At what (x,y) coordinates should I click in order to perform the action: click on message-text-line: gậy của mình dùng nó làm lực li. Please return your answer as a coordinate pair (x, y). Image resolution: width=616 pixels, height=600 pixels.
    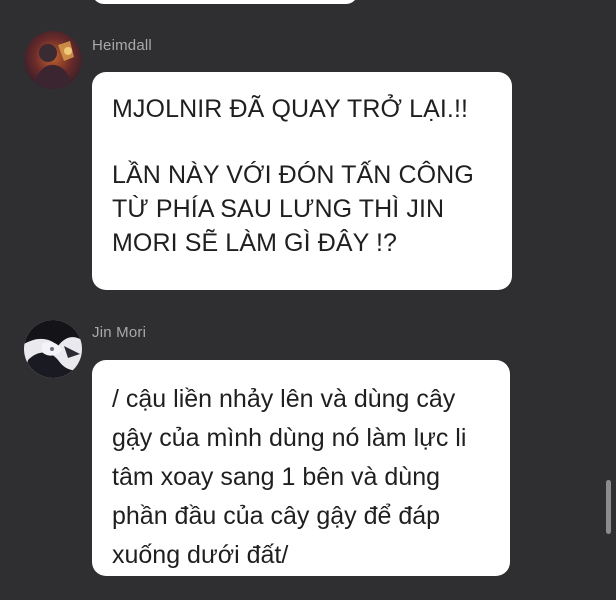
    Looking at the image, I should click on (289, 438).